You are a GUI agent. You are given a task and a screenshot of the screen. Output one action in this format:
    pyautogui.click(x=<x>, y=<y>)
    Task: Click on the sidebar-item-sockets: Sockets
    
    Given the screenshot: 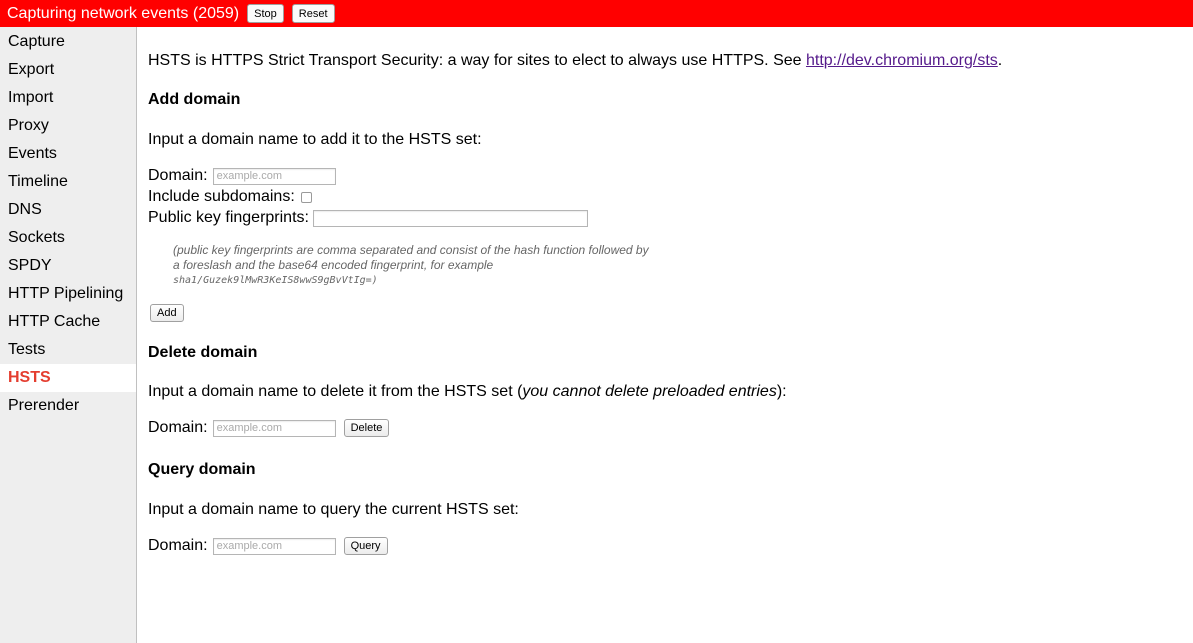 What is the action you would take?
    pyautogui.click(x=68, y=238)
    